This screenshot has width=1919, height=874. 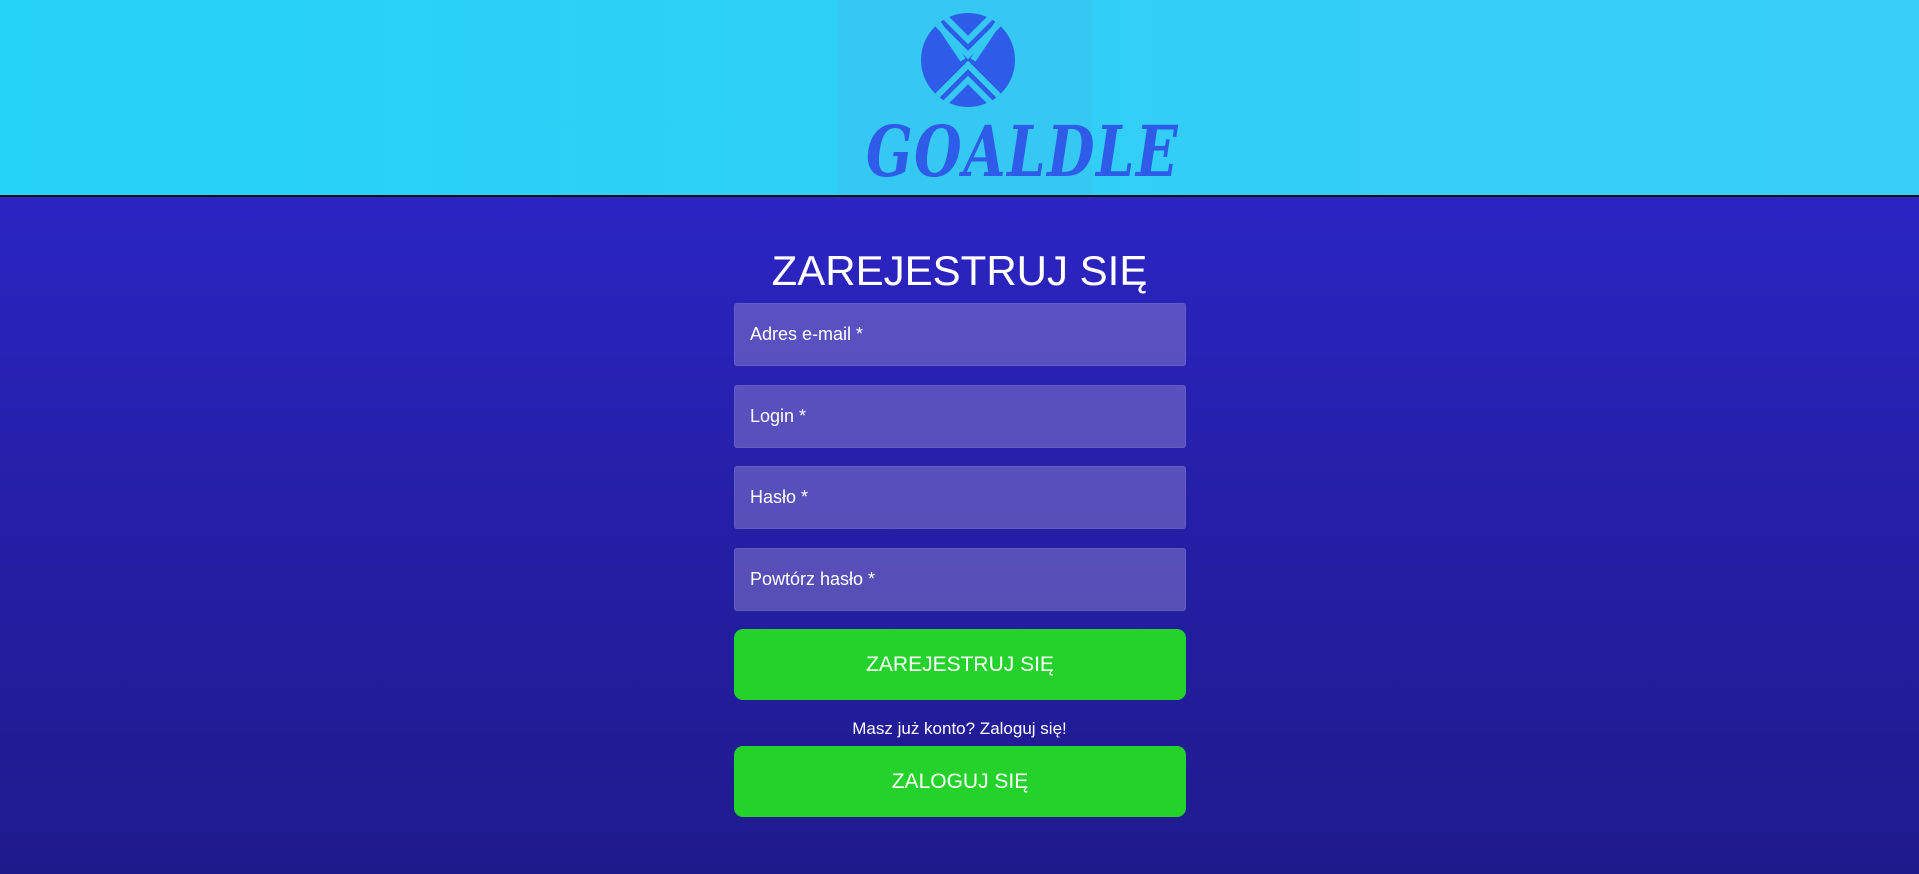 I want to click on repeat-password-field-box, so click(x=960, y=579).